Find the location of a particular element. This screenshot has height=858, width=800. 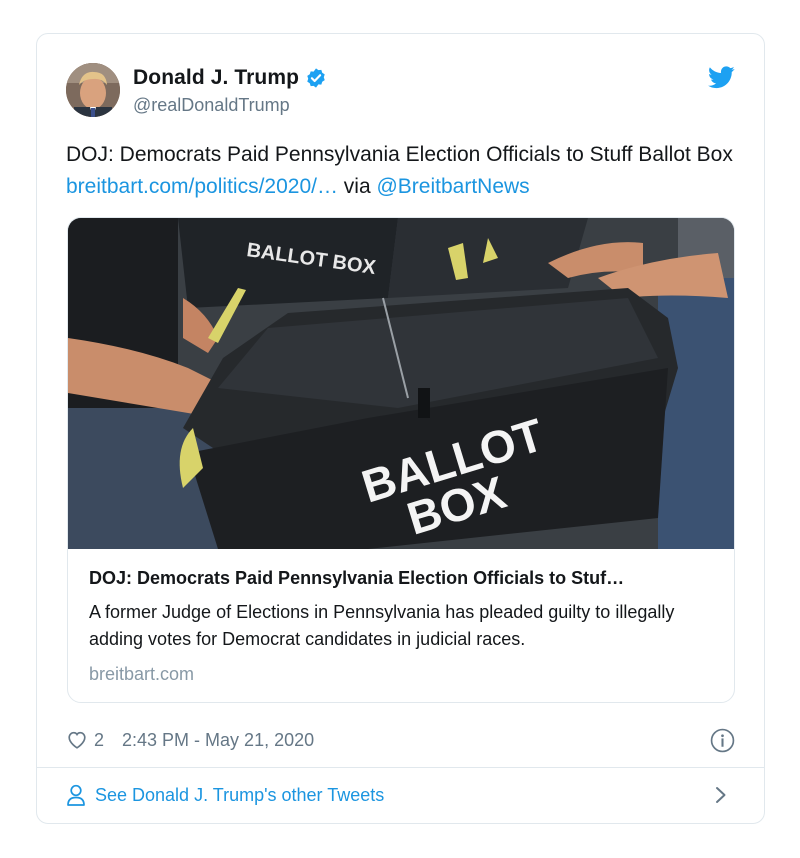

name-row: Donald J. Trump is located at coordinates (230, 78).